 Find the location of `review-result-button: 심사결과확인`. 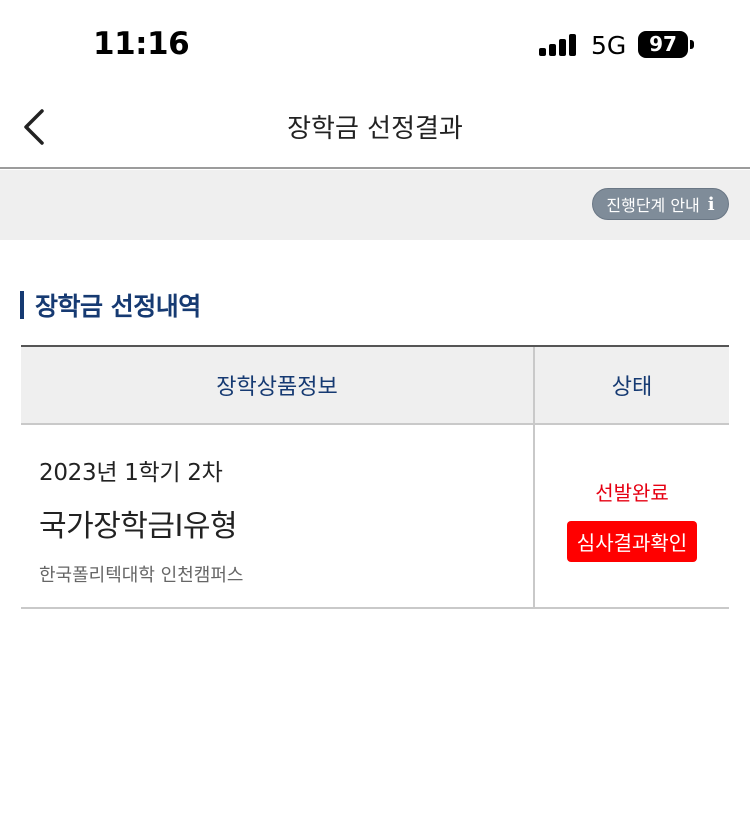

review-result-button: 심사결과확인 is located at coordinates (632, 541).